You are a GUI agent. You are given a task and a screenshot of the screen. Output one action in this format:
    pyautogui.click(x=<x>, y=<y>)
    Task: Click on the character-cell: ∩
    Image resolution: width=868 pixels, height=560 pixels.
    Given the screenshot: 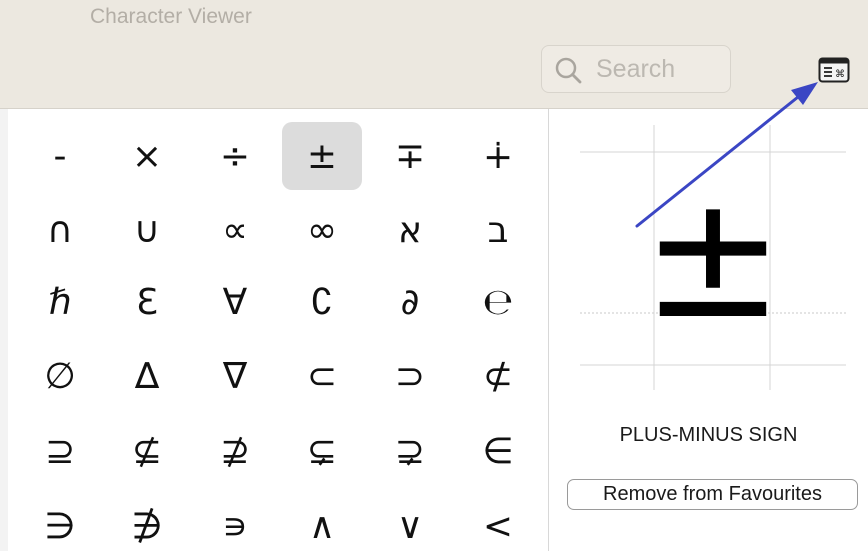 What is the action you would take?
    pyautogui.click(x=60, y=230)
    